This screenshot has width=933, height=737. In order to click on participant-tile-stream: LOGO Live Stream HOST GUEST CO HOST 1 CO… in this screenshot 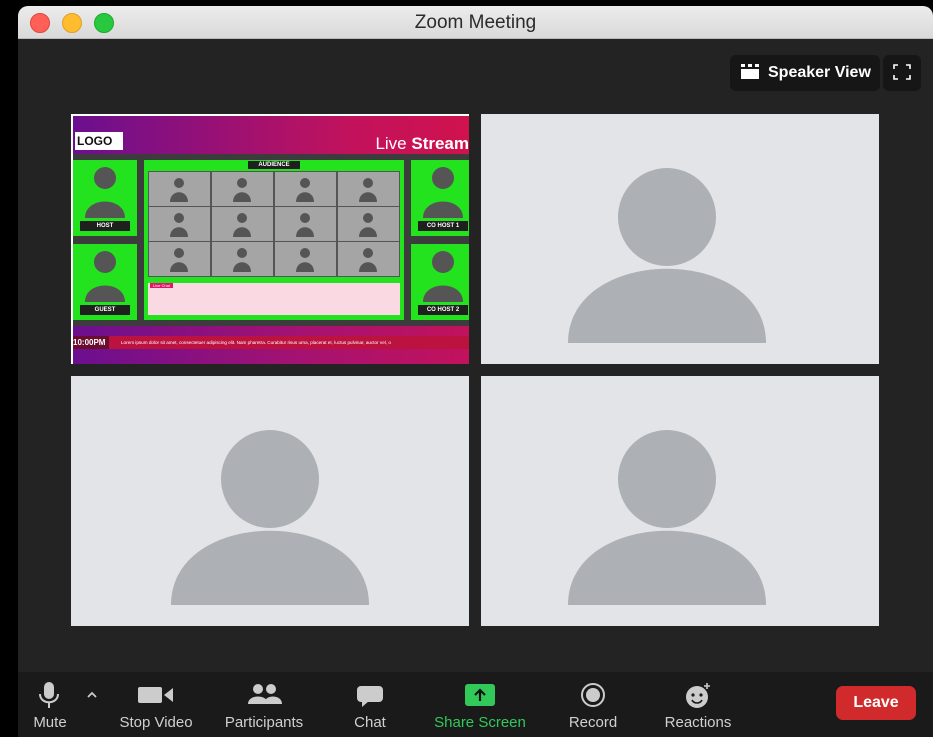, I will do `click(270, 239)`.